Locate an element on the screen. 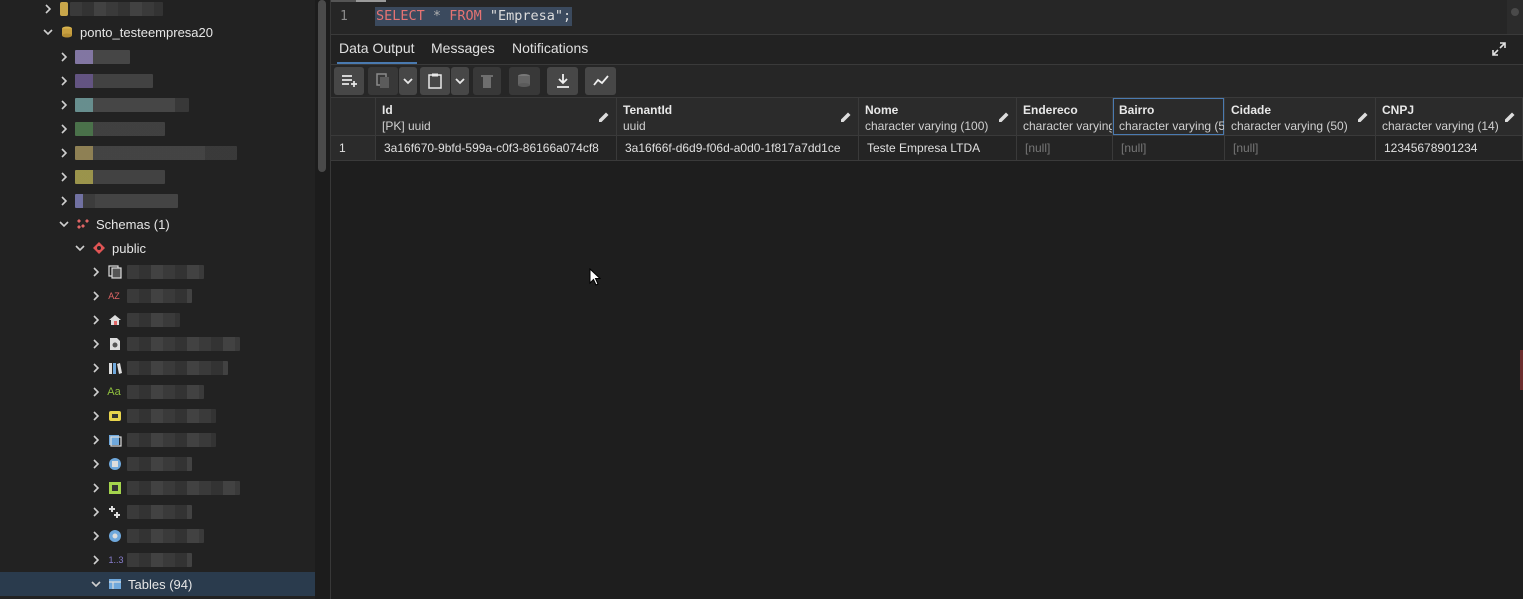 The width and height of the screenshot is (1523, 599). query-editor: 1 SELECT * FROM "Empresa"; is located at coordinates (927, 17).